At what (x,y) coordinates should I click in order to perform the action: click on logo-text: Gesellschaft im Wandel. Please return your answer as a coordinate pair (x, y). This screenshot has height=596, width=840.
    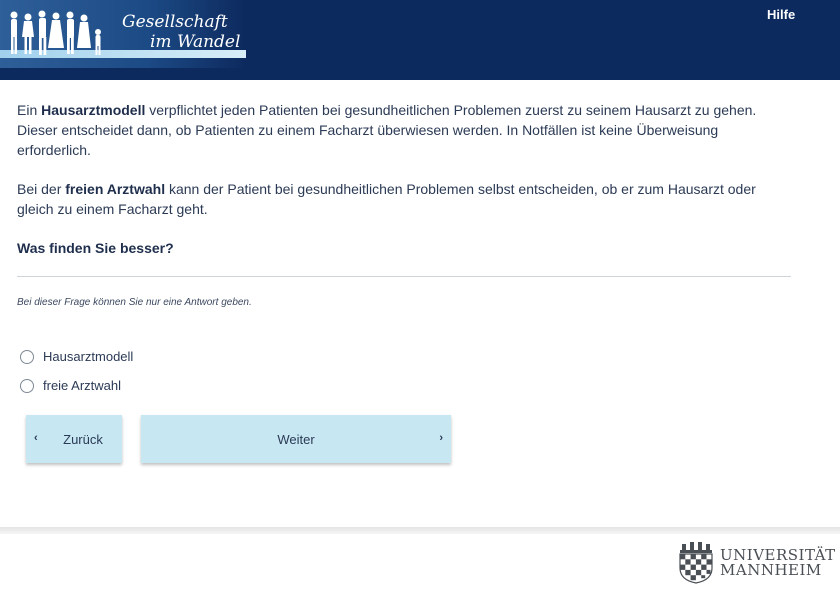
    Looking at the image, I should click on (181, 32).